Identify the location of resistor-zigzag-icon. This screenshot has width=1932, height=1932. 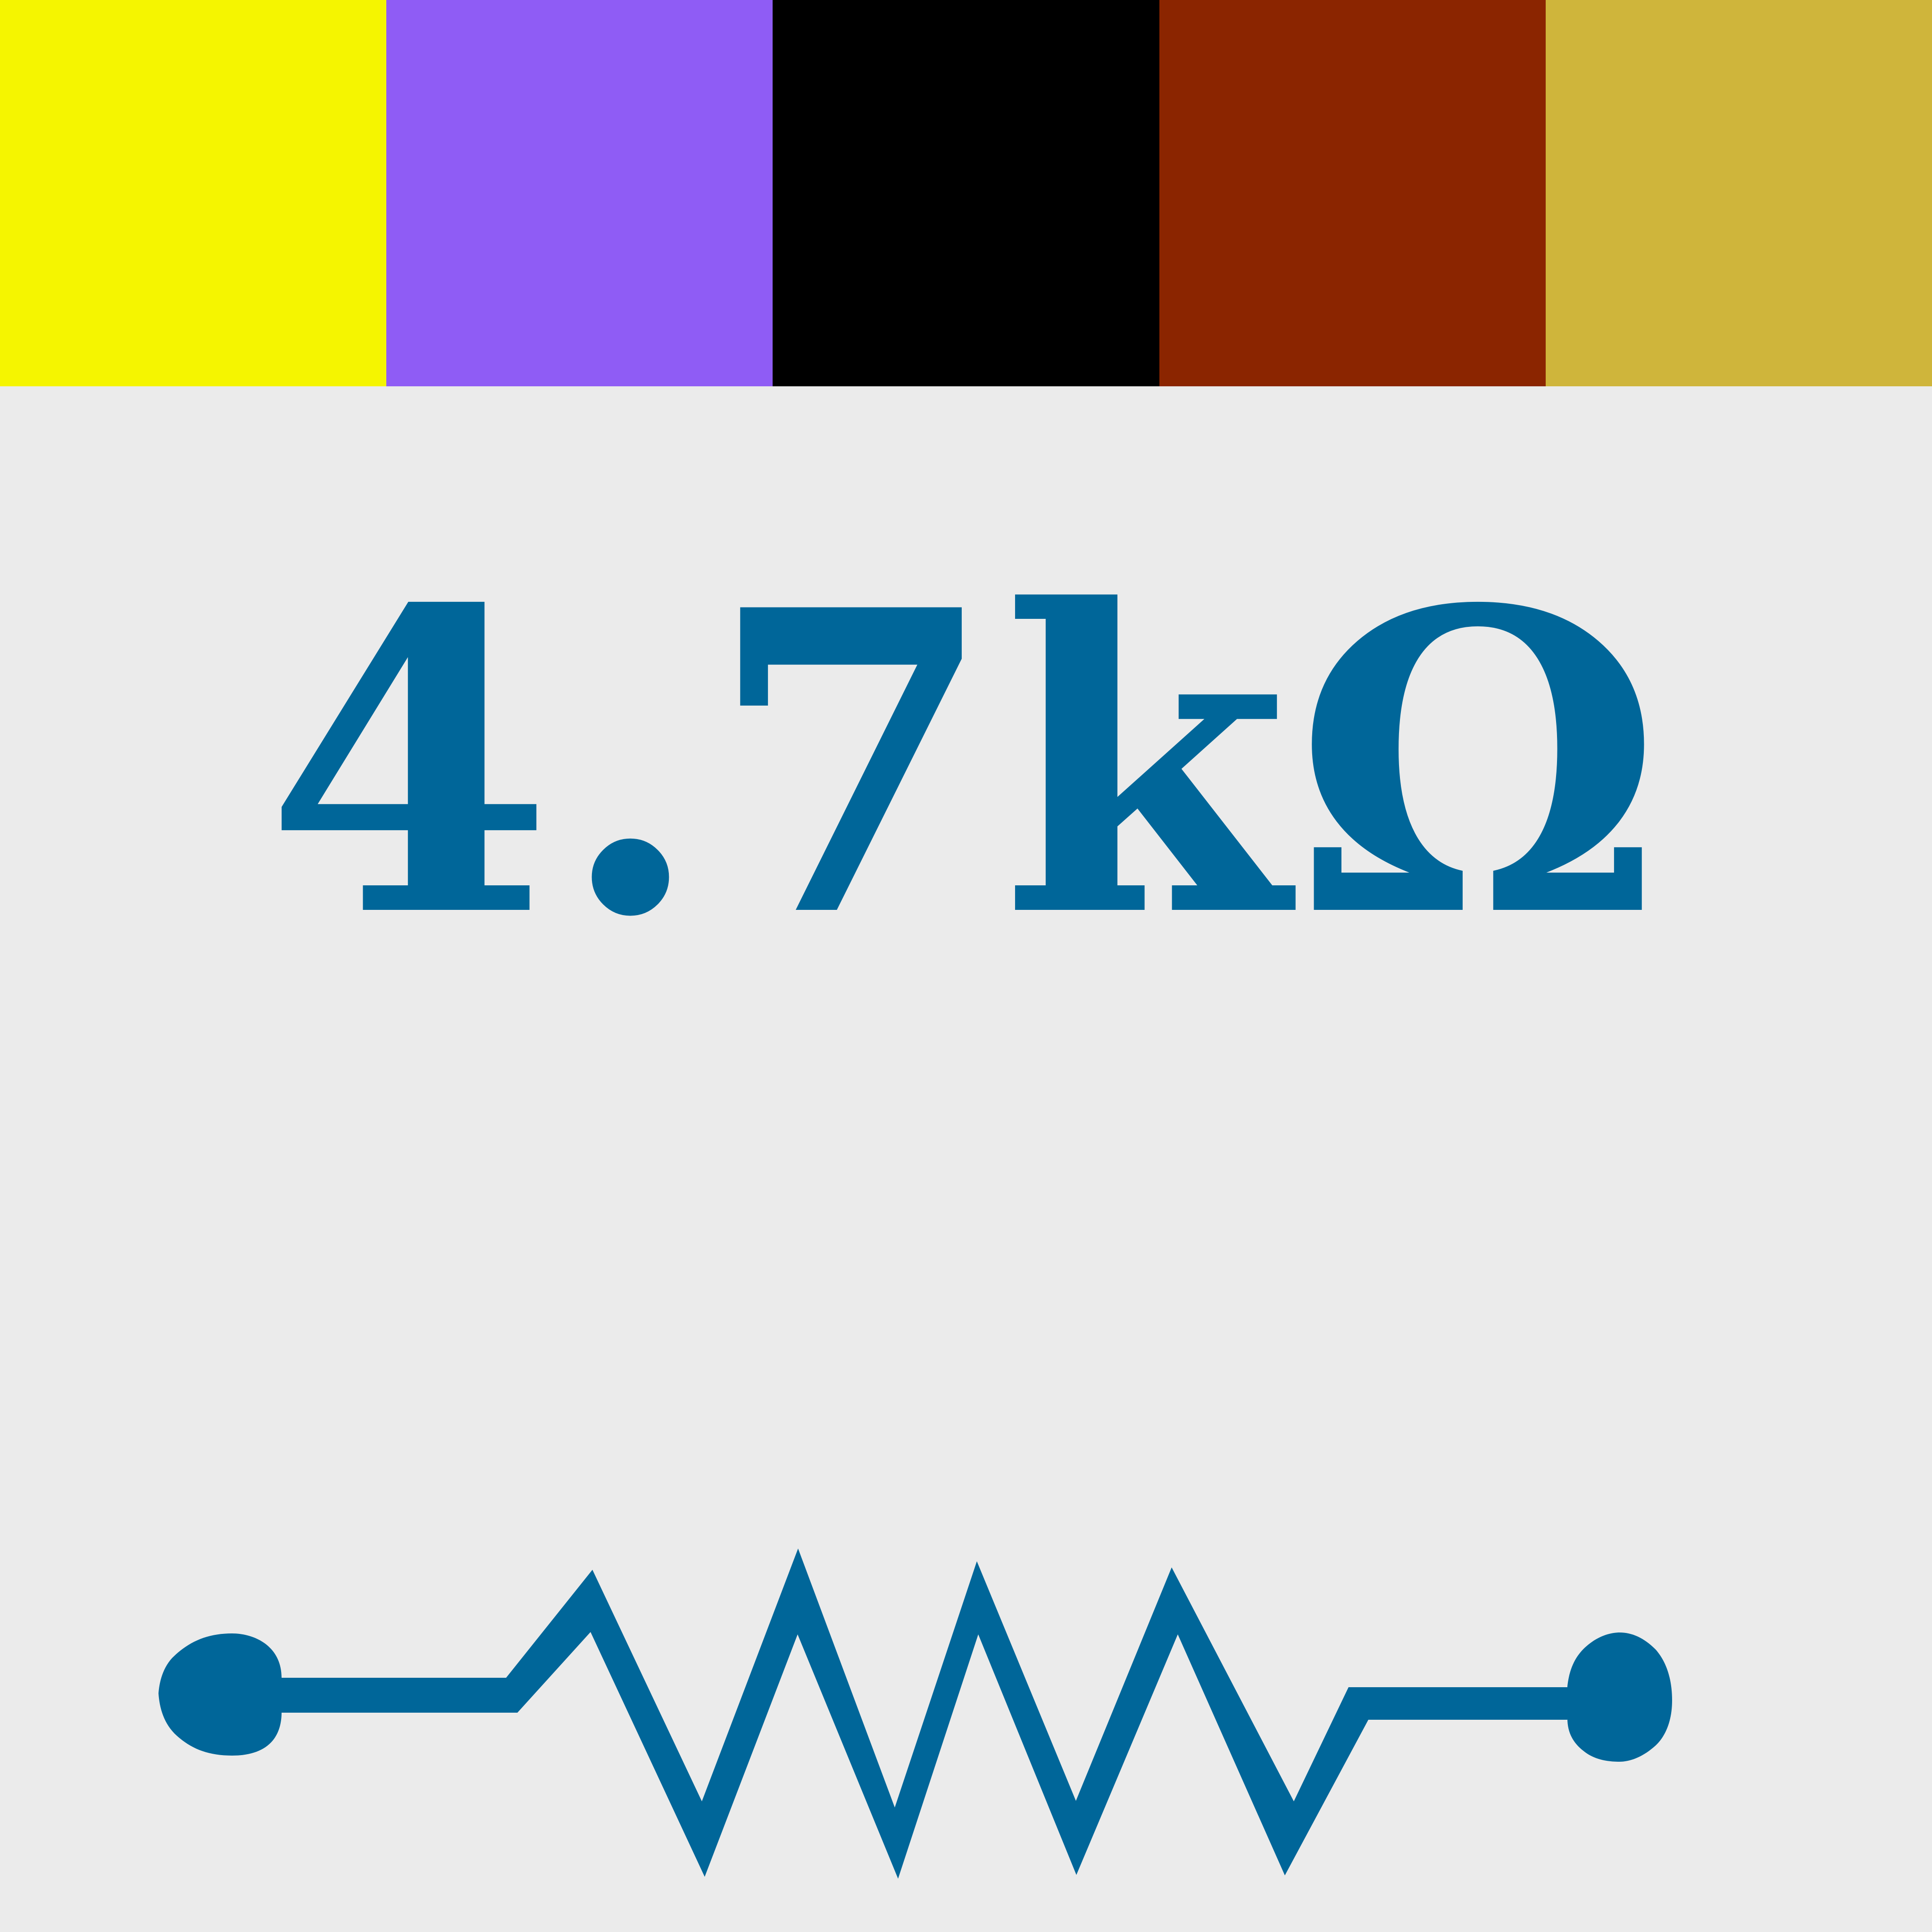
(925, 1714).